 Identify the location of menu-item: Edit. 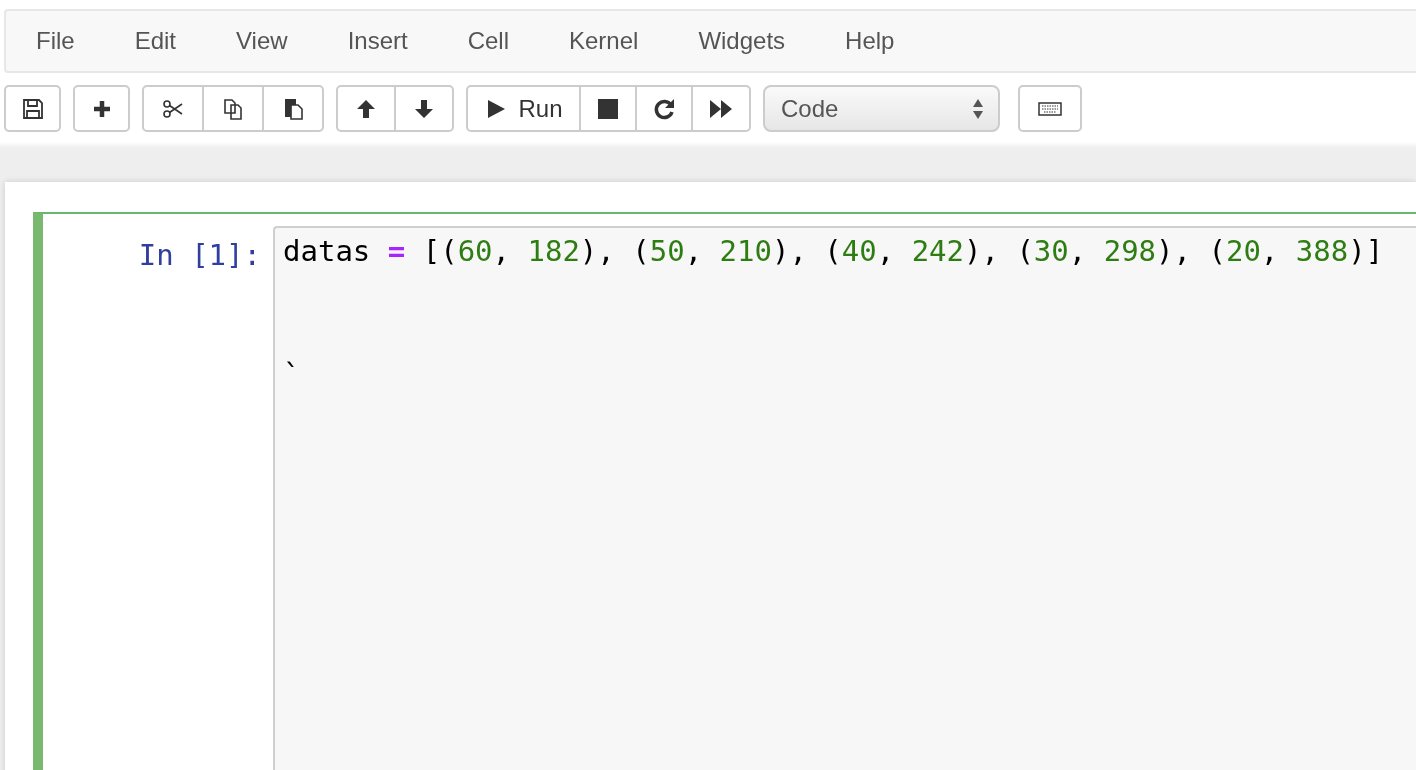
(155, 41).